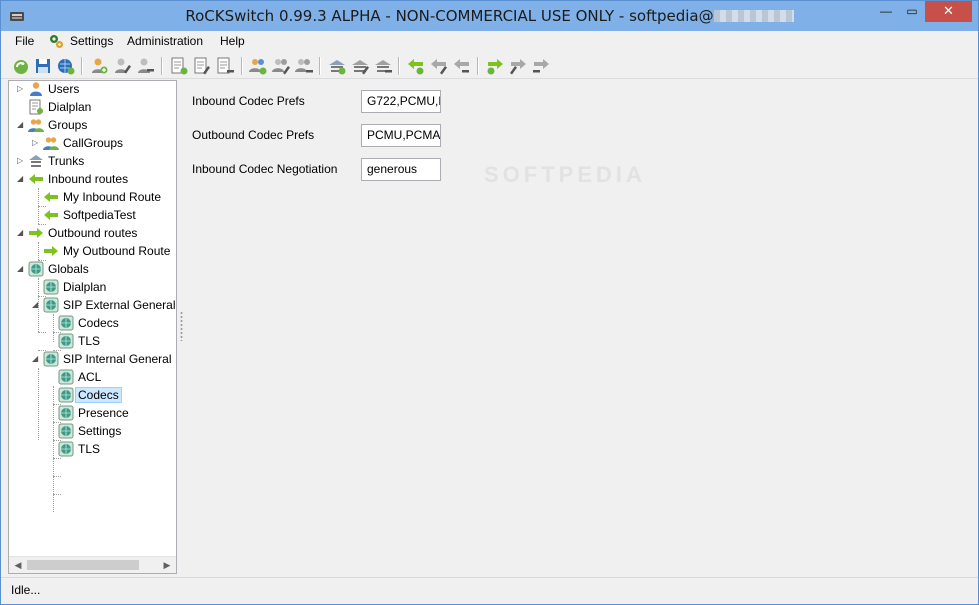  Describe the element at coordinates (43, 66) in the screenshot. I see `save-icon` at that location.